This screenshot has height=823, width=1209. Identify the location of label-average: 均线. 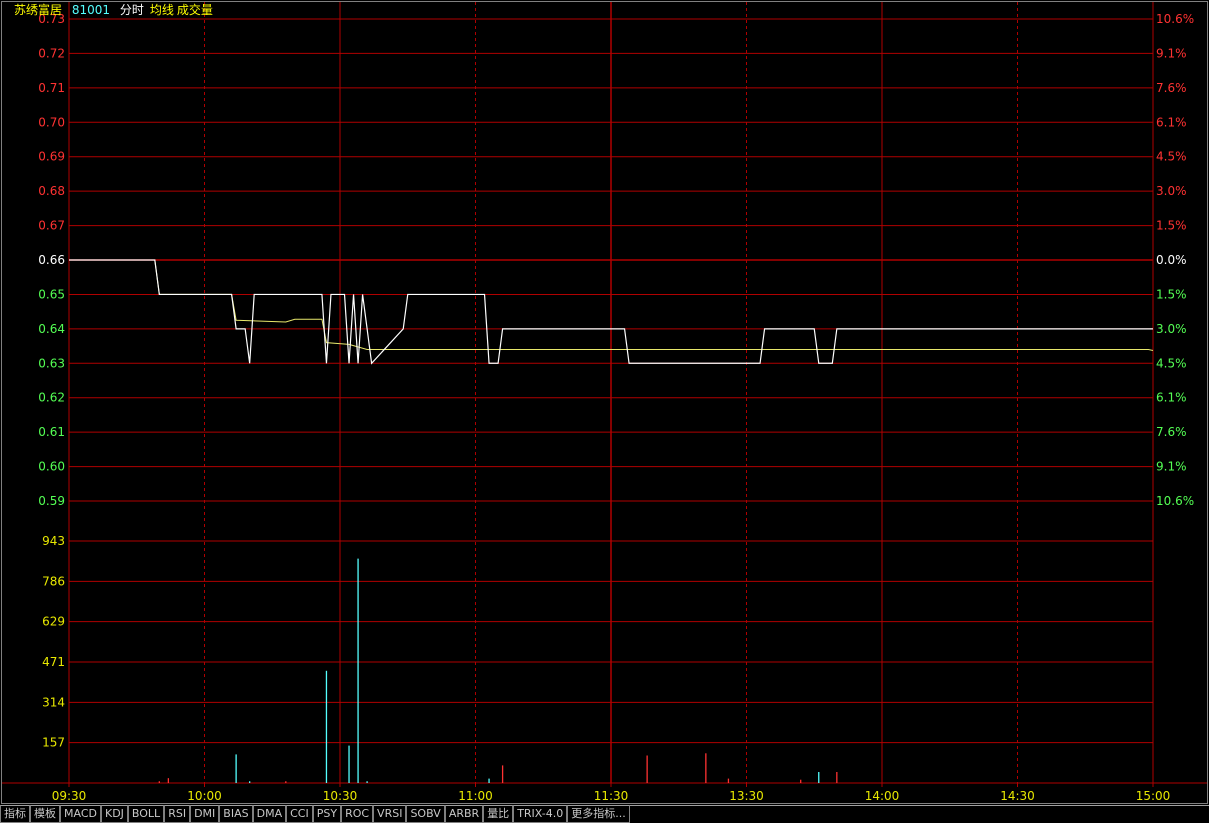
(161, 10).